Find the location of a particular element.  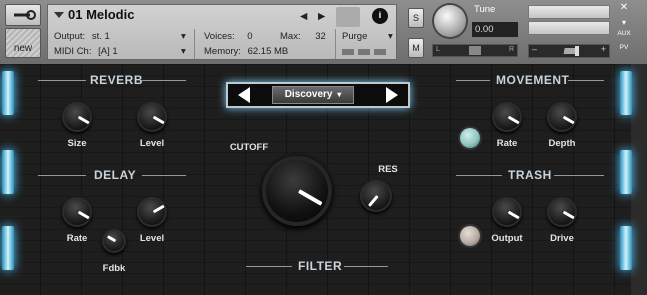

pan-right-label: R is located at coordinates (511, 49).